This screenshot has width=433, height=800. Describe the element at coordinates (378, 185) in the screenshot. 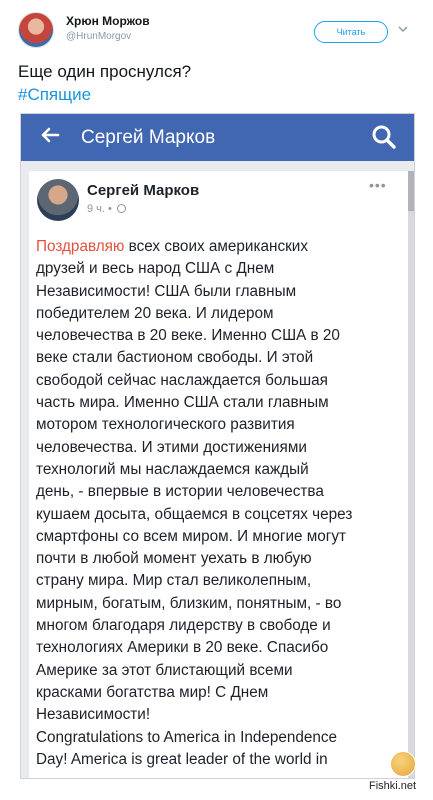

I see `more-options-icon: •••` at that location.